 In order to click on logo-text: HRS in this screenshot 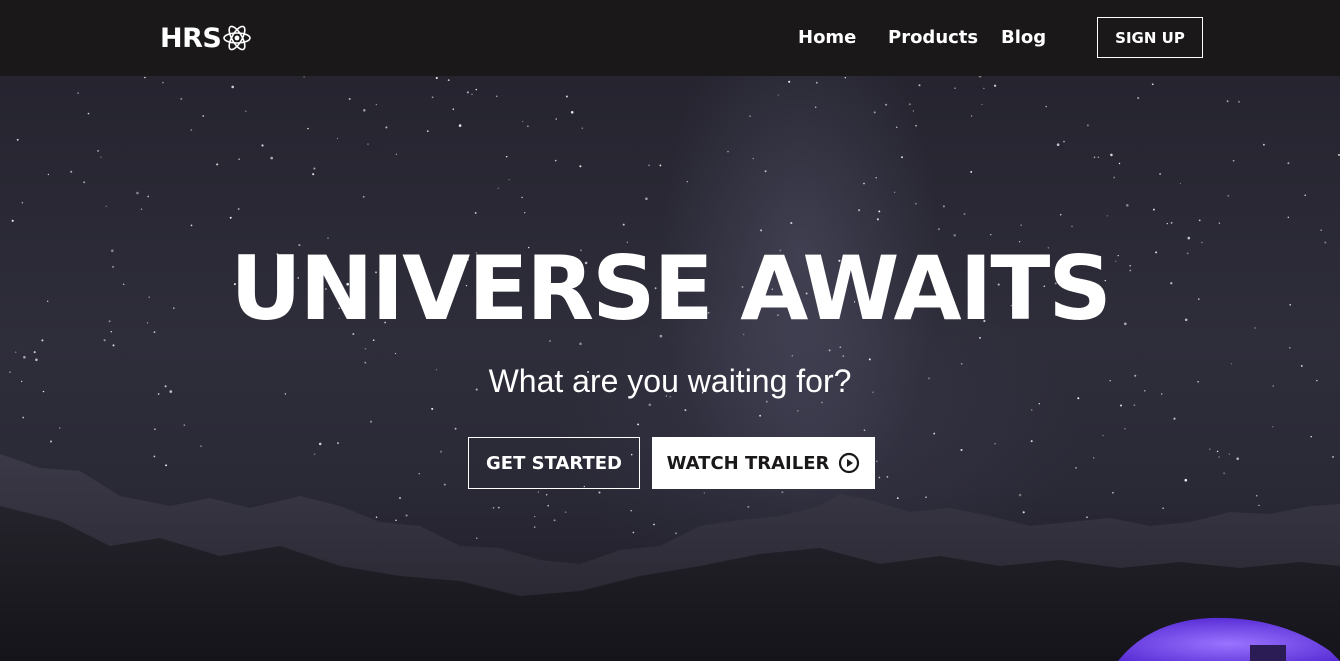, I will do `click(191, 38)`.